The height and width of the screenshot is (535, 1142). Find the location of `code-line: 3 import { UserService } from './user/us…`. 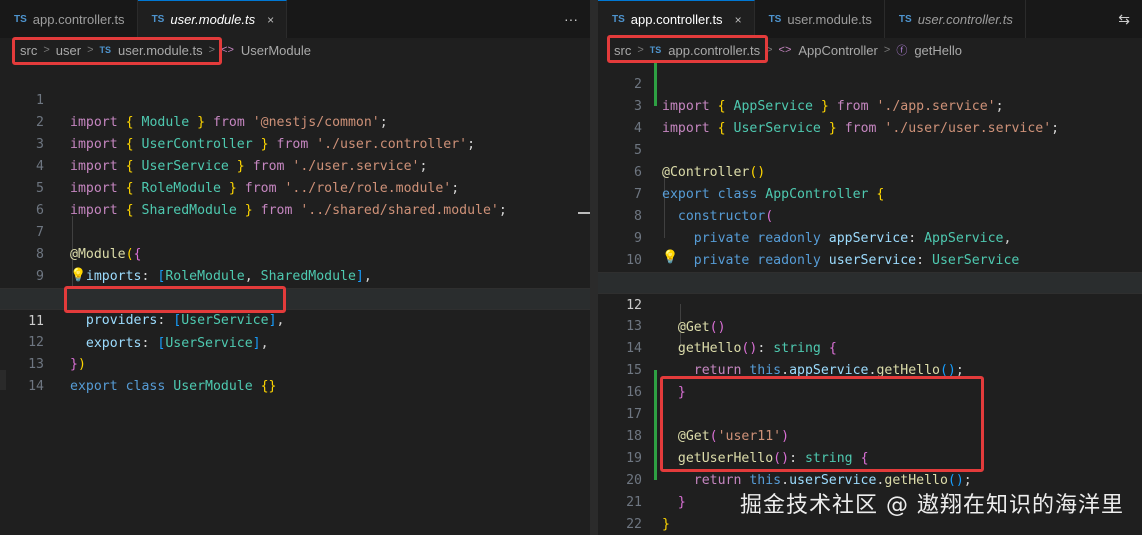

code-line: 3 import { UserService } from './user/us… is located at coordinates (870, 105).